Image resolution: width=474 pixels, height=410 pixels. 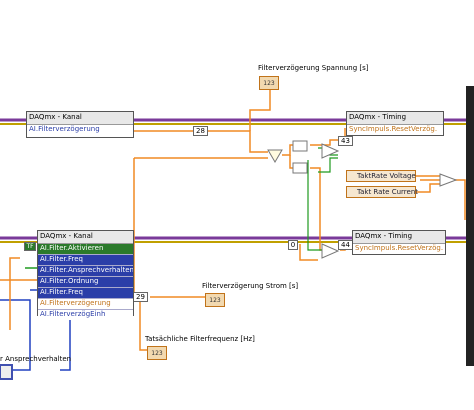 I want to click on daqmx-channel-node-top: DAQmx - Kanal AI.Filterverzögerung, so click(x=80, y=124).